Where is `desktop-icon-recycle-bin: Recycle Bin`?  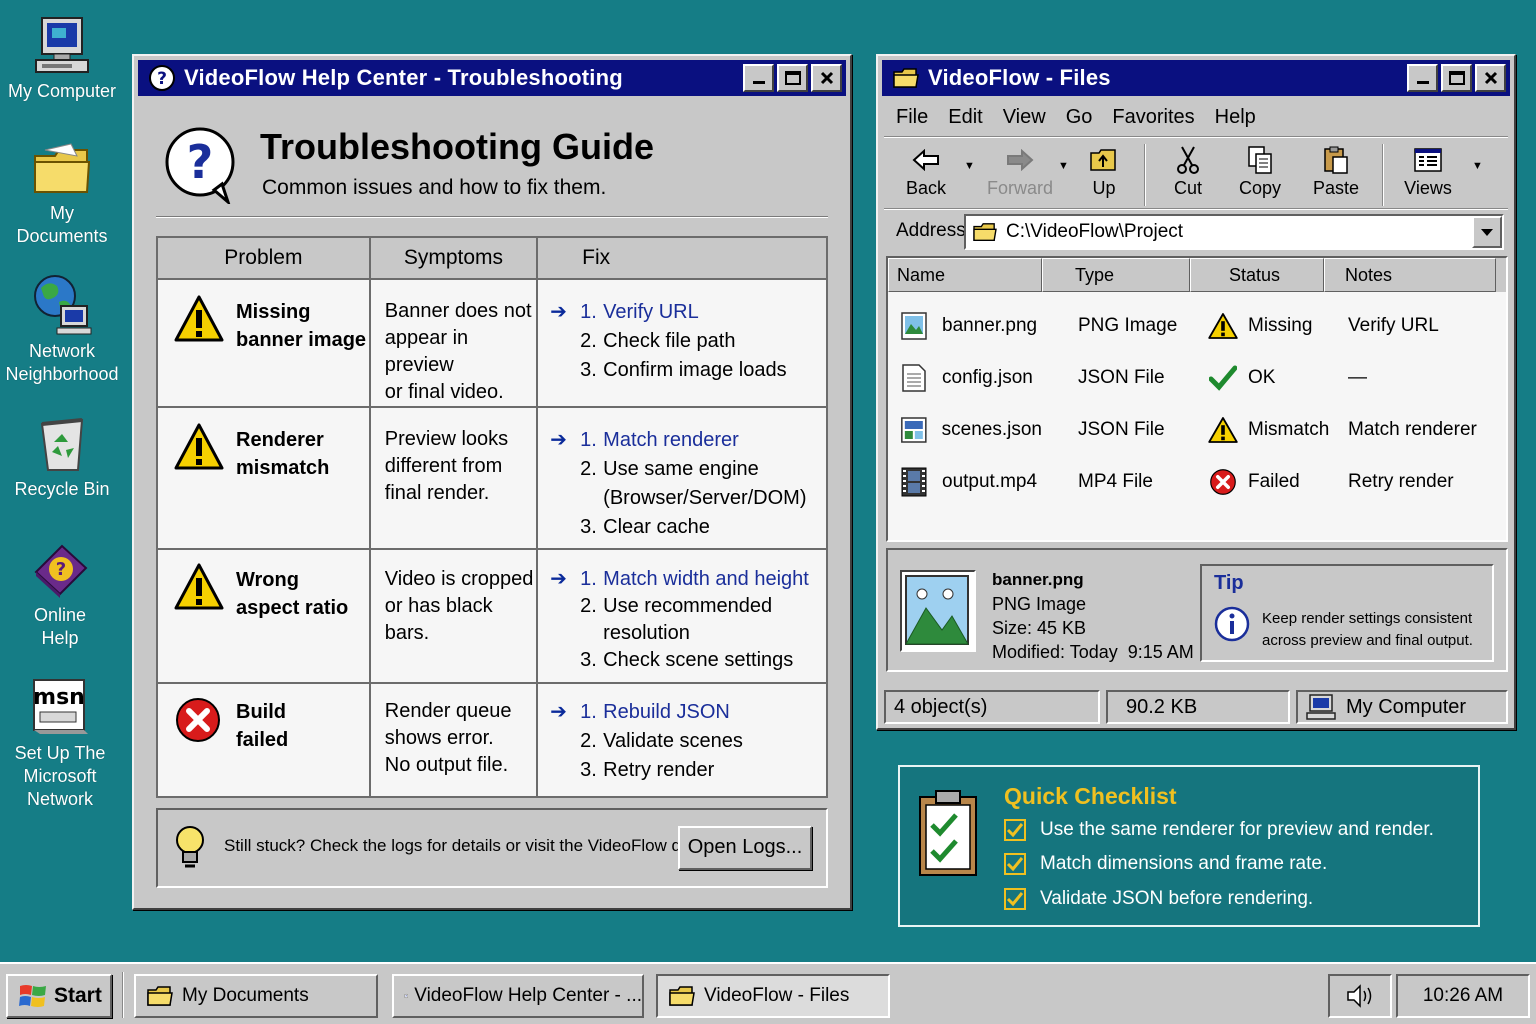 desktop-icon-recycle-bin: Recycle Bin is located at coordinates (62, 457).